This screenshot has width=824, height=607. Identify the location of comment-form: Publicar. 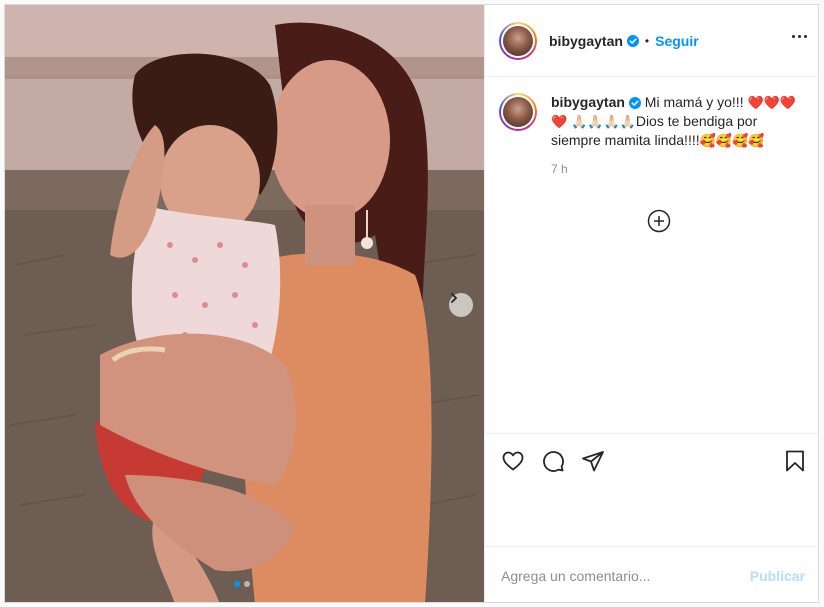
(651, 574).